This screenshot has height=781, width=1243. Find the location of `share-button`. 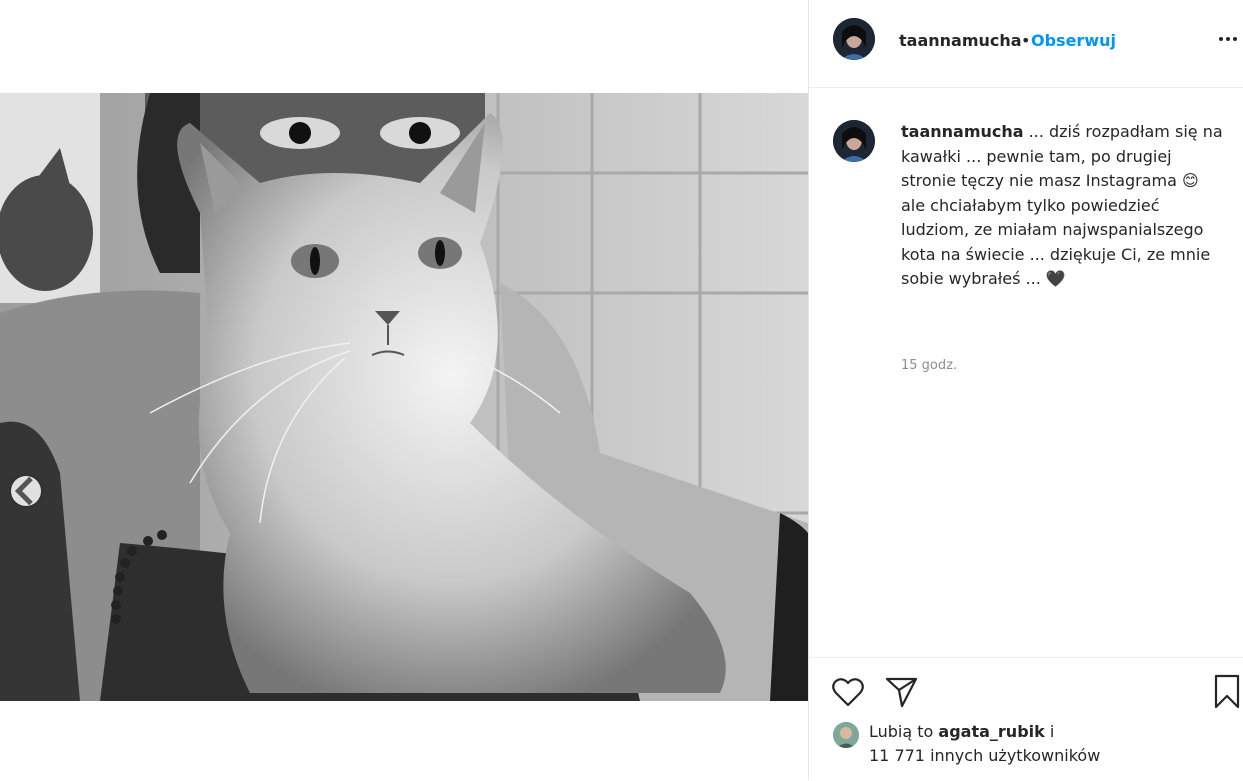

share-button is located at coordinates (902, 694).